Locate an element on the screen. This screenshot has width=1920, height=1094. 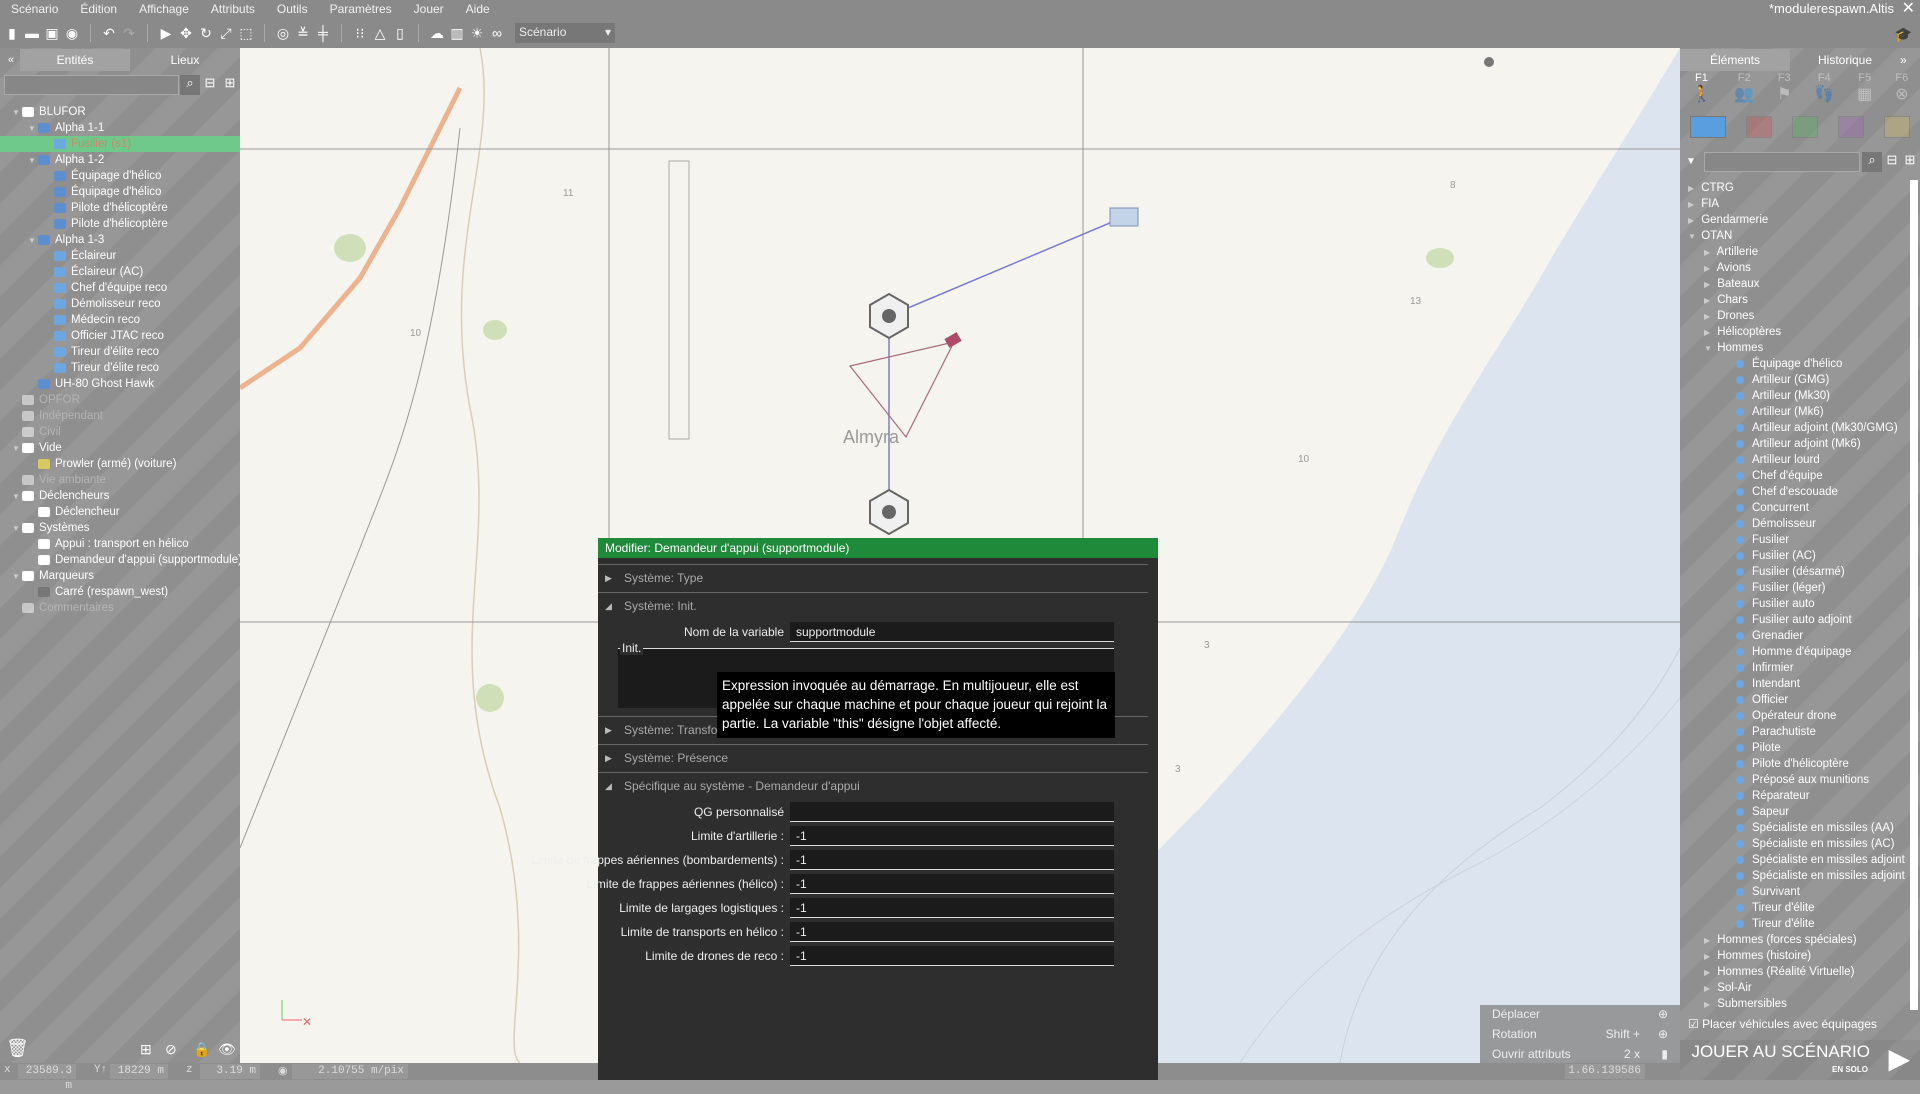
category-tab-F1: F1 🚶 is located at coordinates (1701, 92).